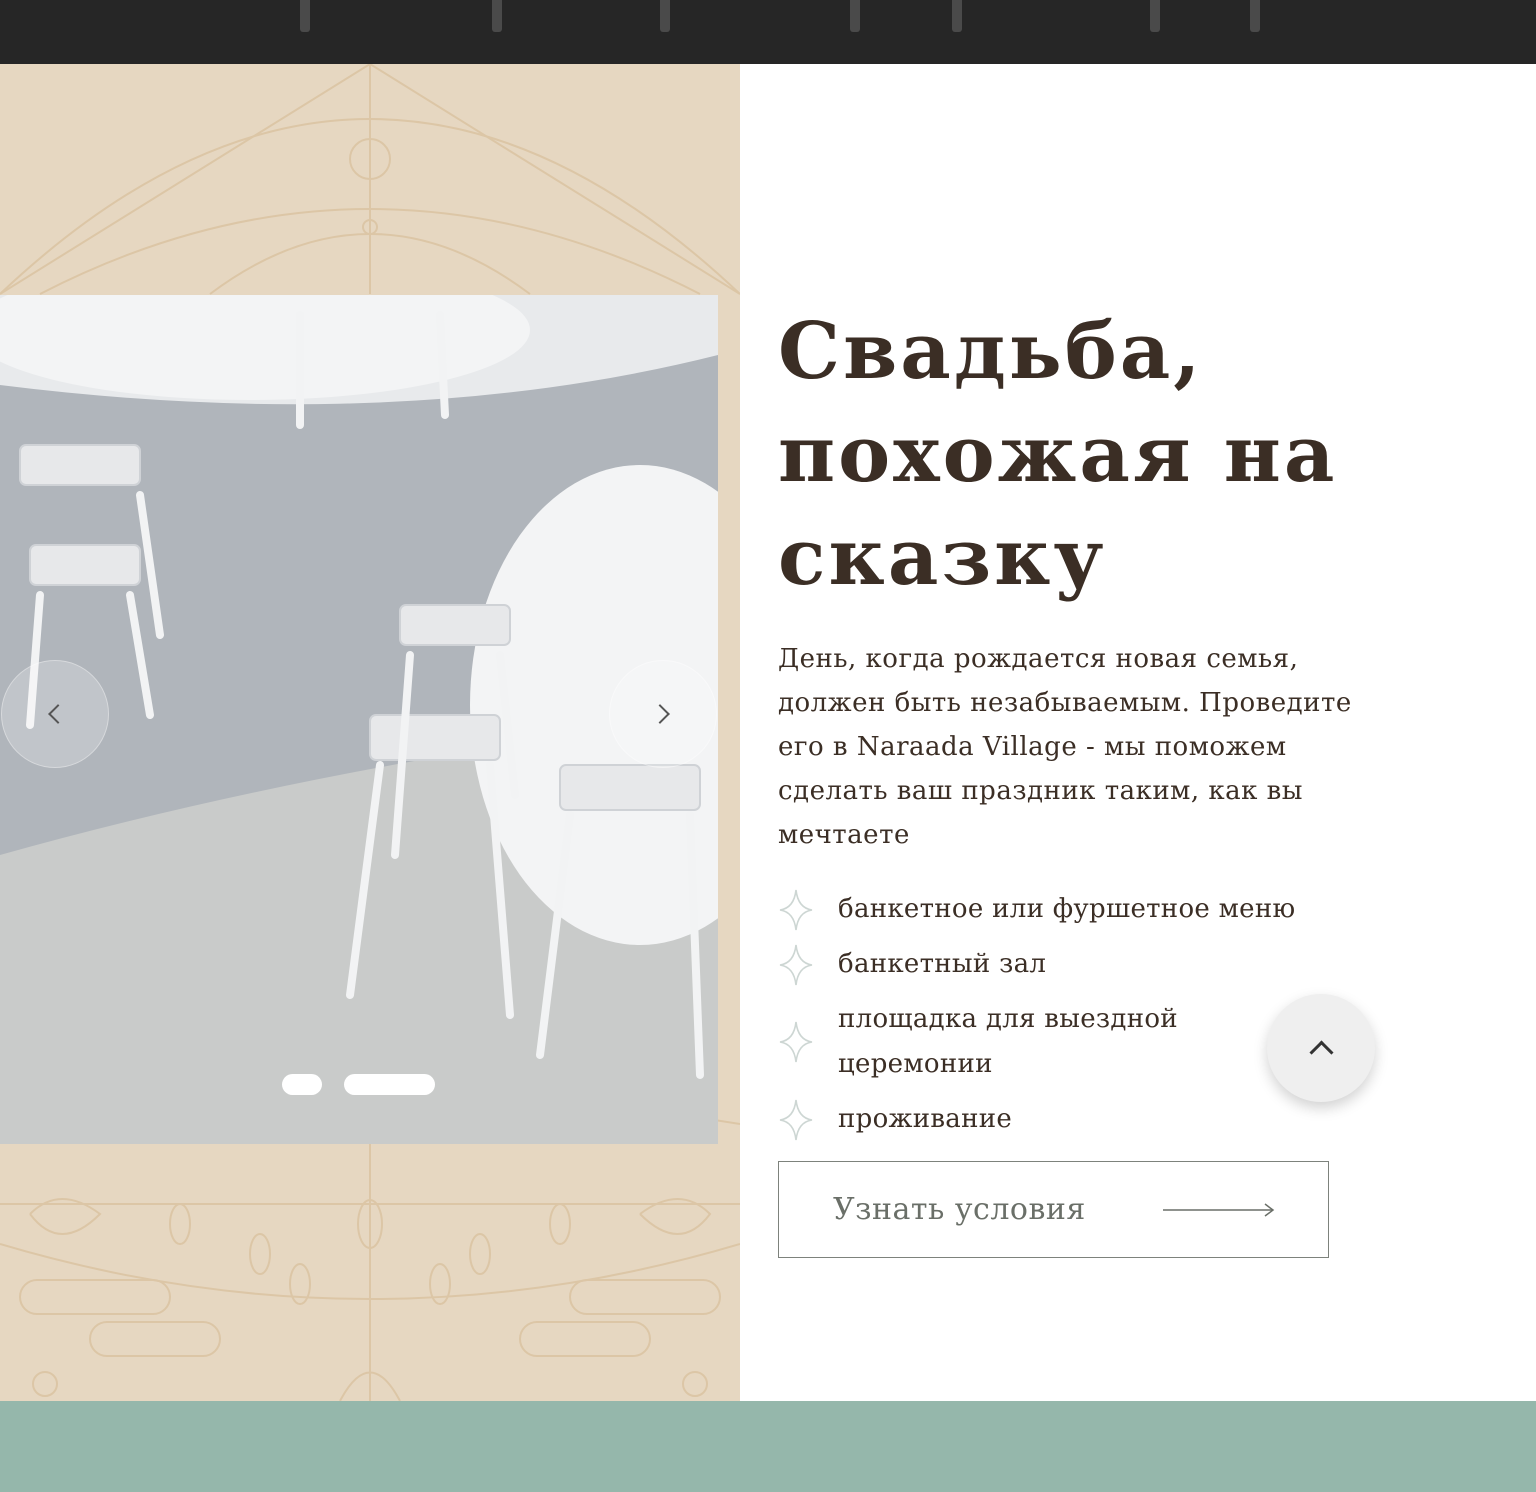 The height and width of the screenshot is (1492, 1536). I want to click on feature-text: банкетный зал, so click(942, 964).